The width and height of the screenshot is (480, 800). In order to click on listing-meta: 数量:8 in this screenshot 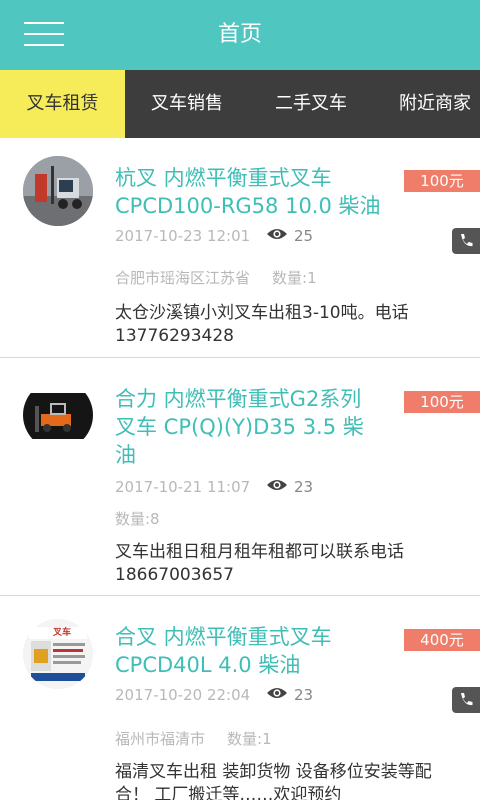, I will do `click(137, 518)`.